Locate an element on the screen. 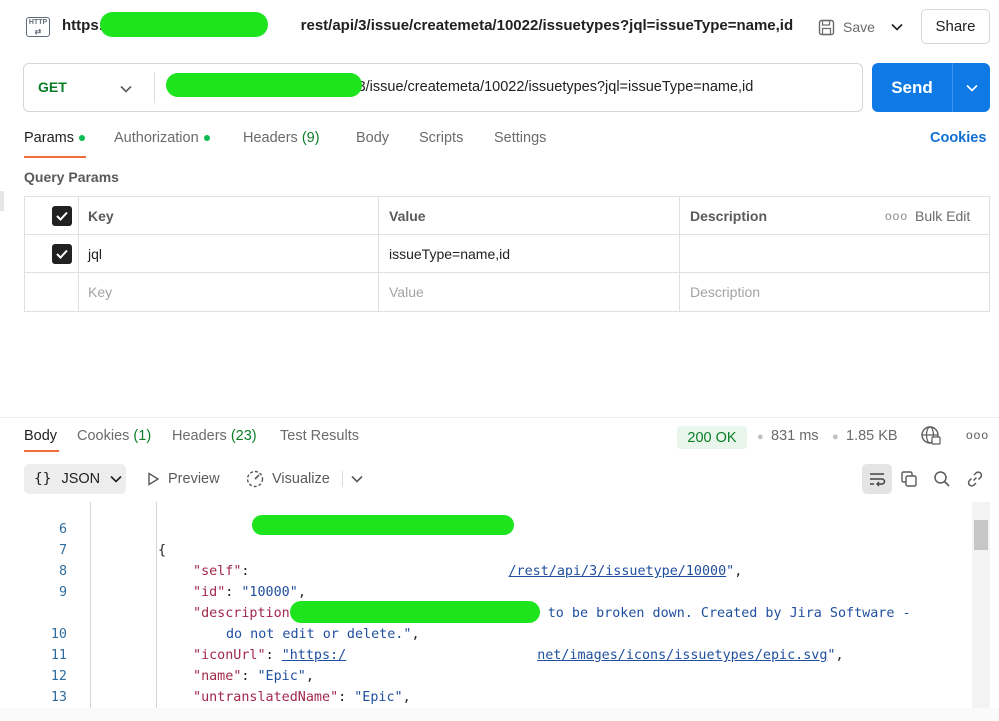 The height and width of the screenshot is (721, 999). response-size: 1.85 KB is located at coordinates (872, 436).